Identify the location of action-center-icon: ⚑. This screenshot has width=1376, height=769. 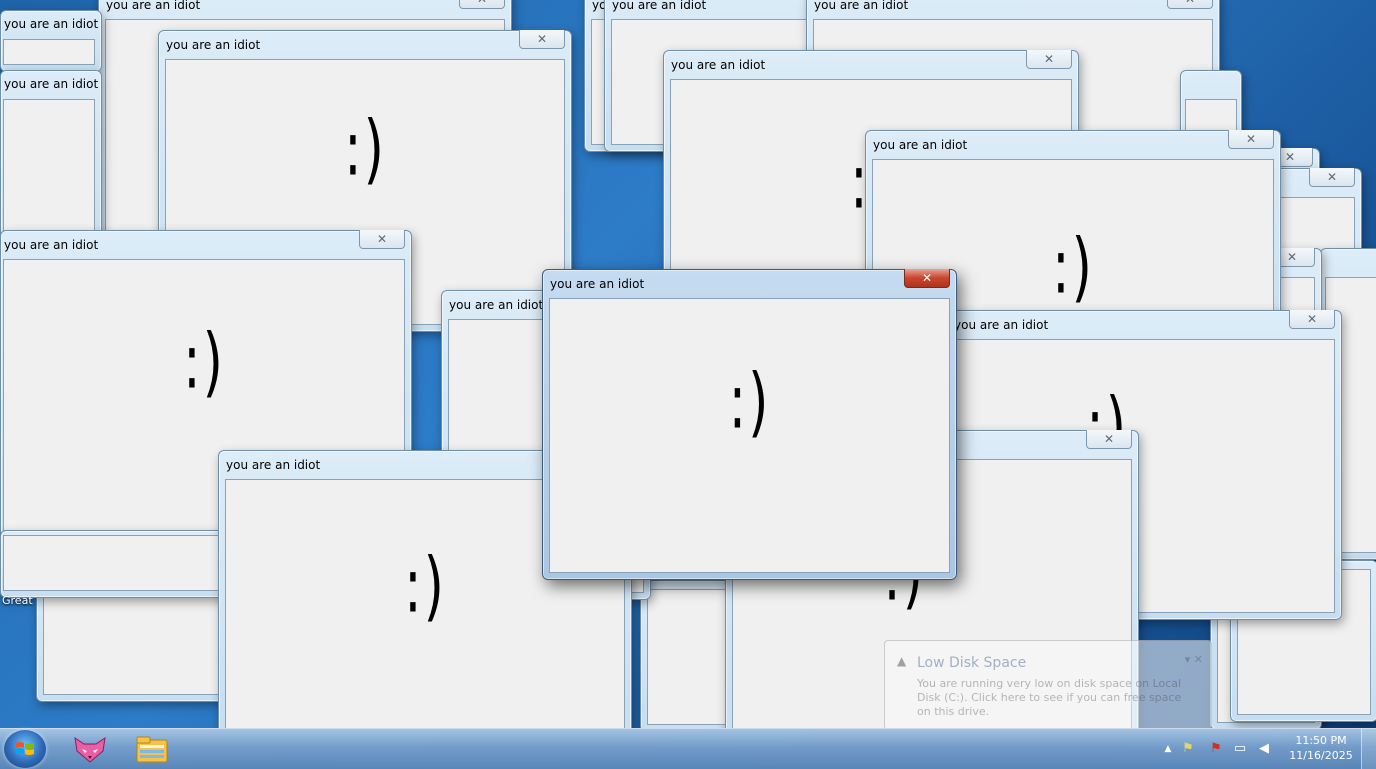
(1188, 749).